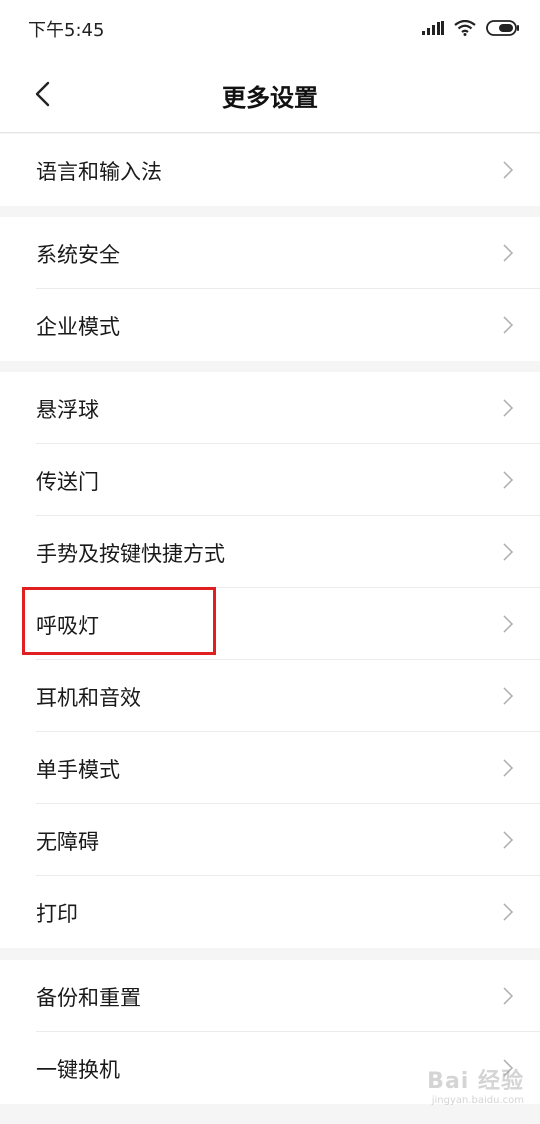 The image size is (540, 1124). I want to click on status-icons, so click(471, 28).